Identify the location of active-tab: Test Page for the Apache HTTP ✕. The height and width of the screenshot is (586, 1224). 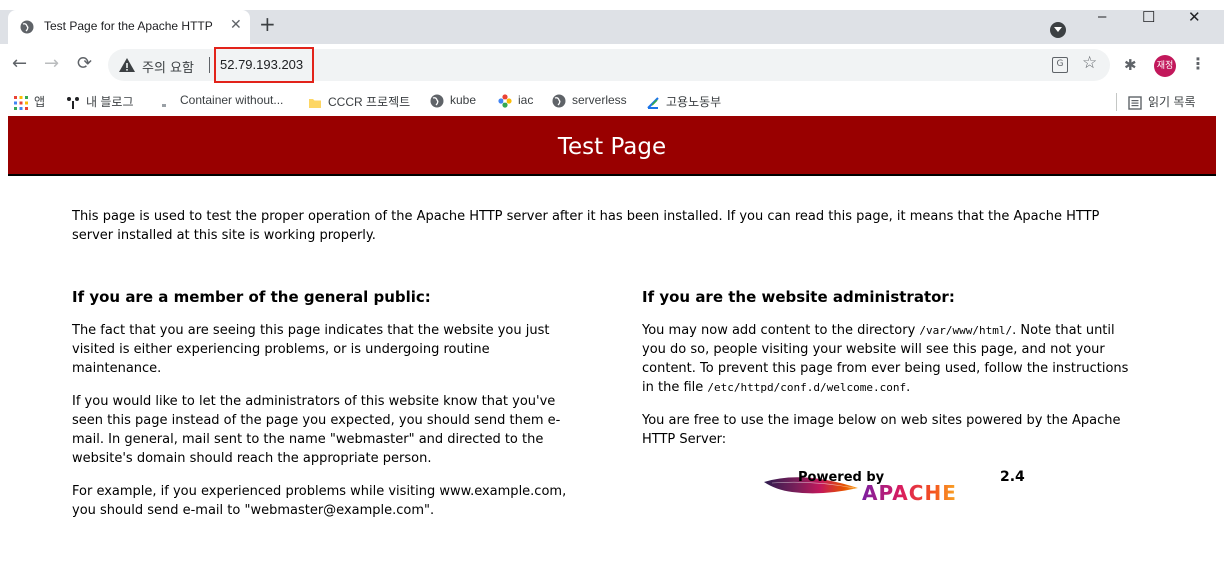
(129, 27).